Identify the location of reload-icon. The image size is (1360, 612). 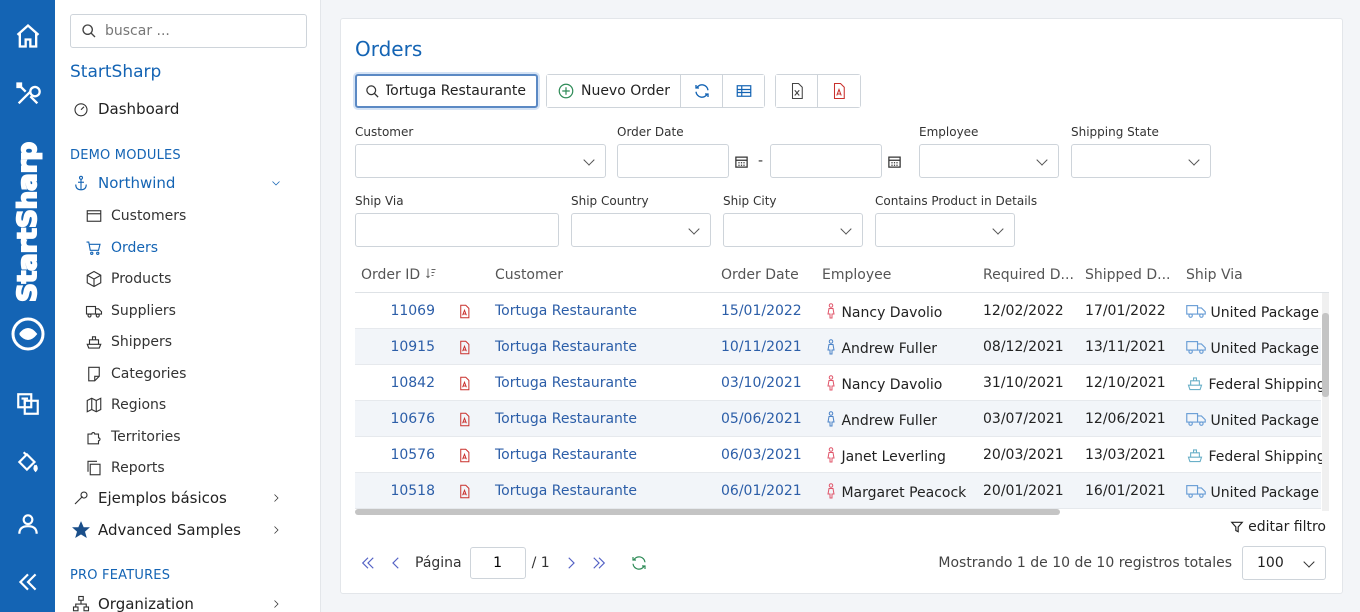
(639, 563).